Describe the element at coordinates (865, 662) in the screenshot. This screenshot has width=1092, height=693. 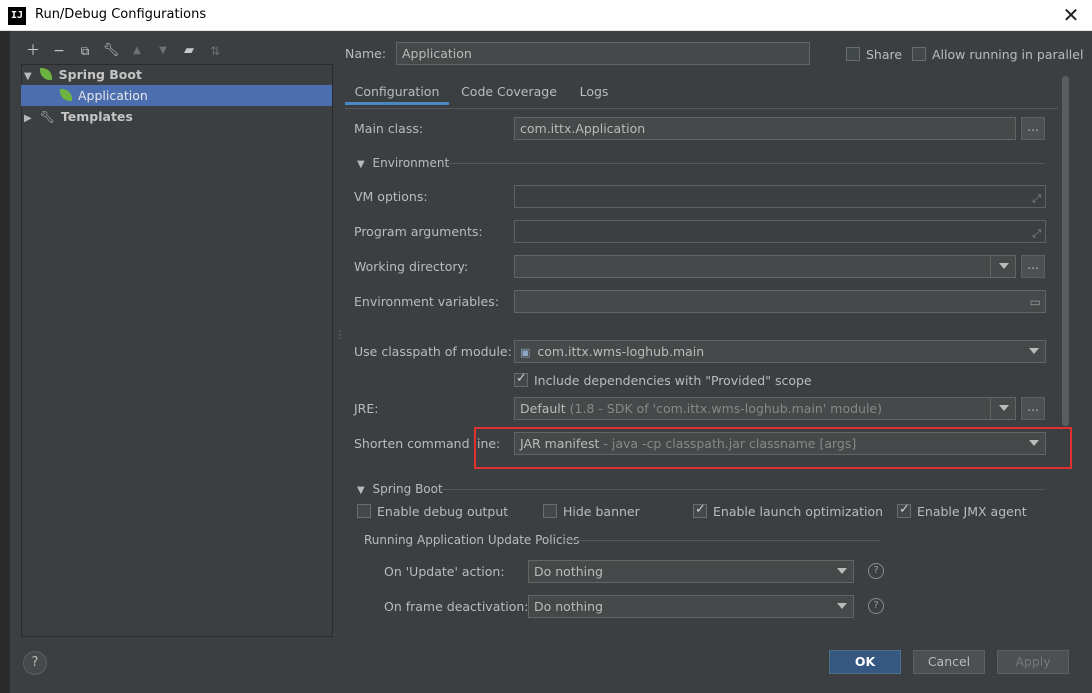
I see `ok-button: OK` at that location.